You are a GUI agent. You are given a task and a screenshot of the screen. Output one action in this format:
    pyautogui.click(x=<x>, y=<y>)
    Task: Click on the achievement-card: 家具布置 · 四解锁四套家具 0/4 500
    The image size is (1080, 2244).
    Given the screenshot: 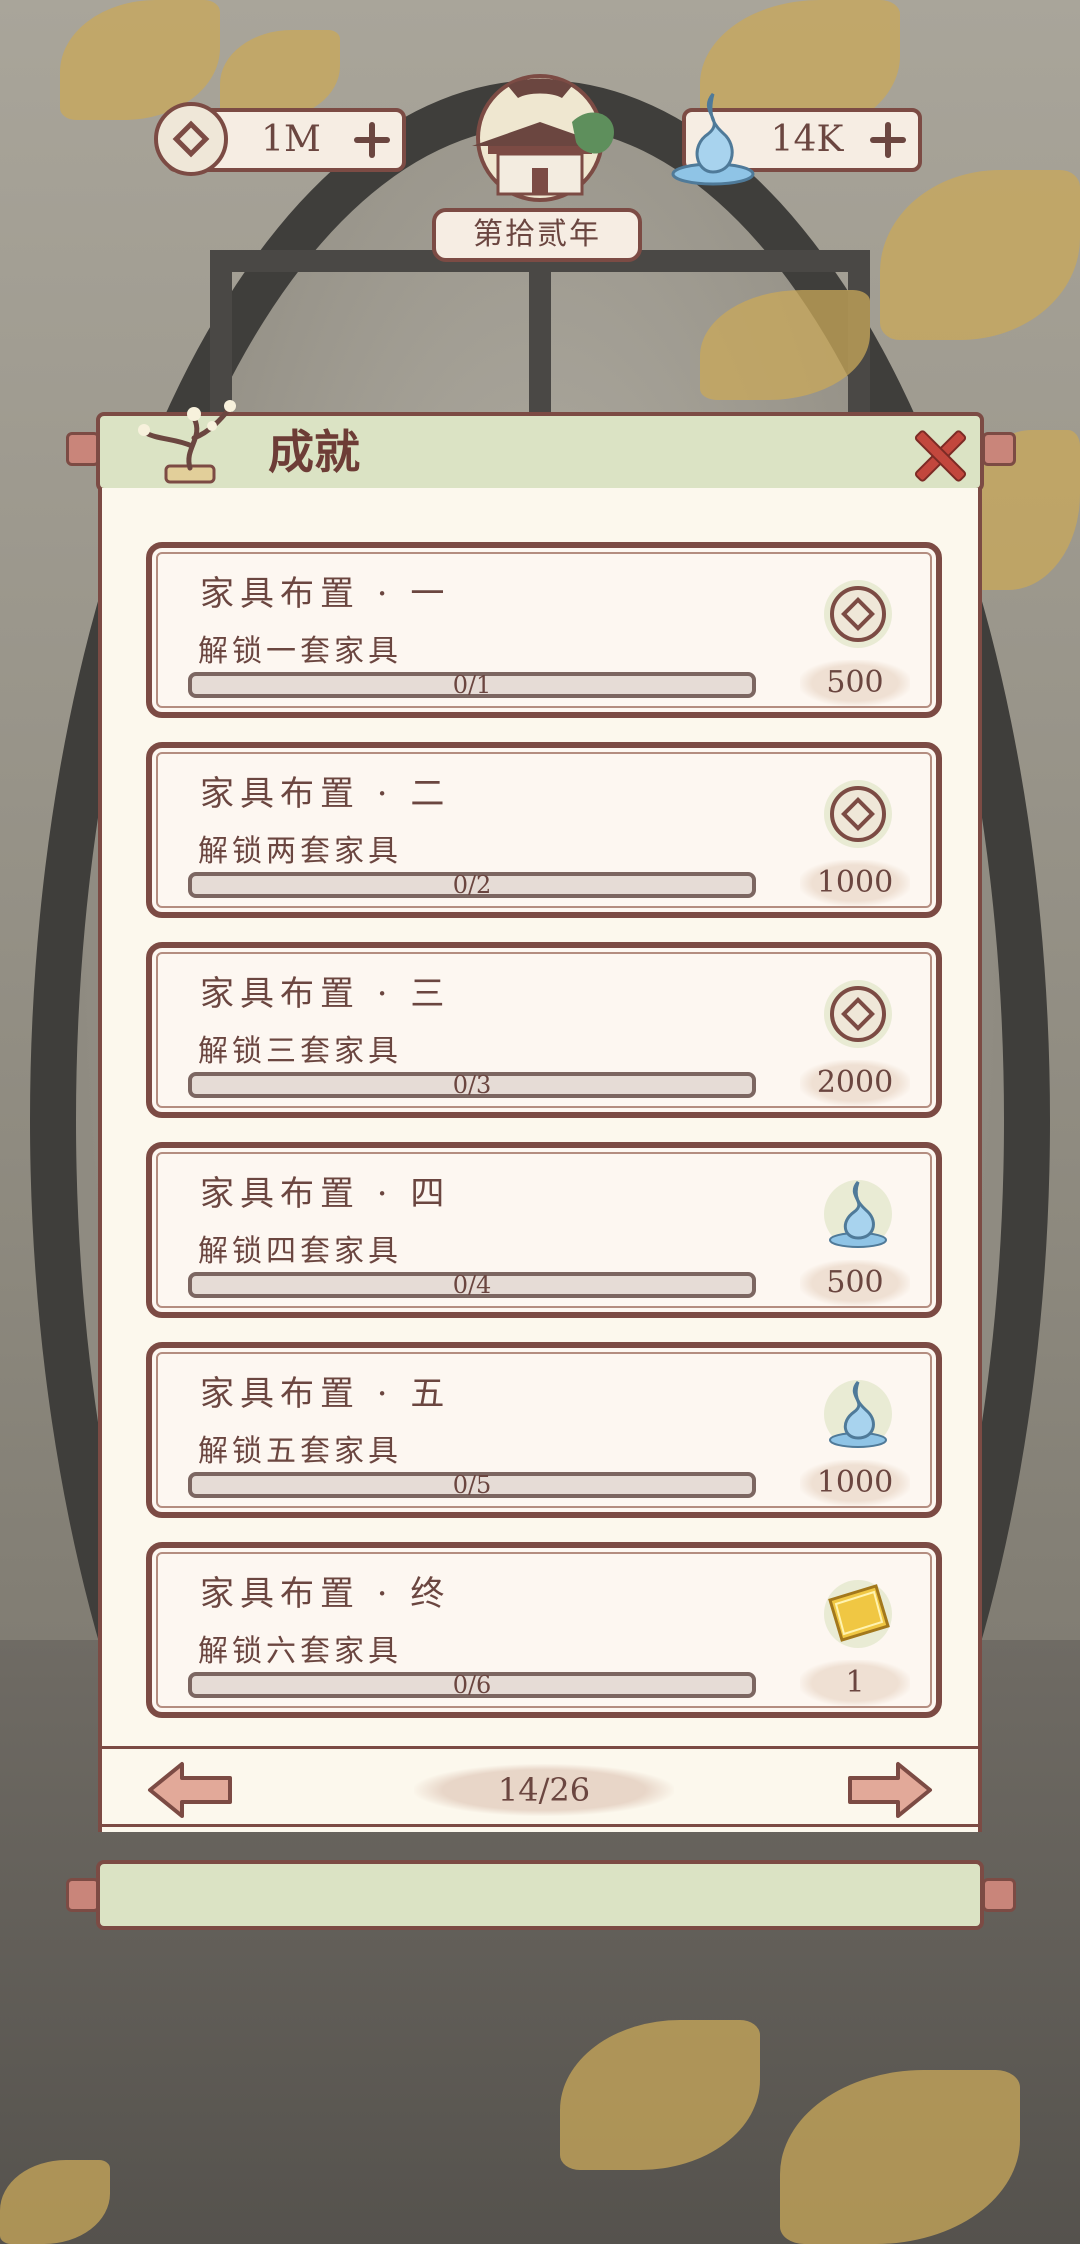 What is the action you would take?
    pyautogui.click(x=544, y=1230)
    